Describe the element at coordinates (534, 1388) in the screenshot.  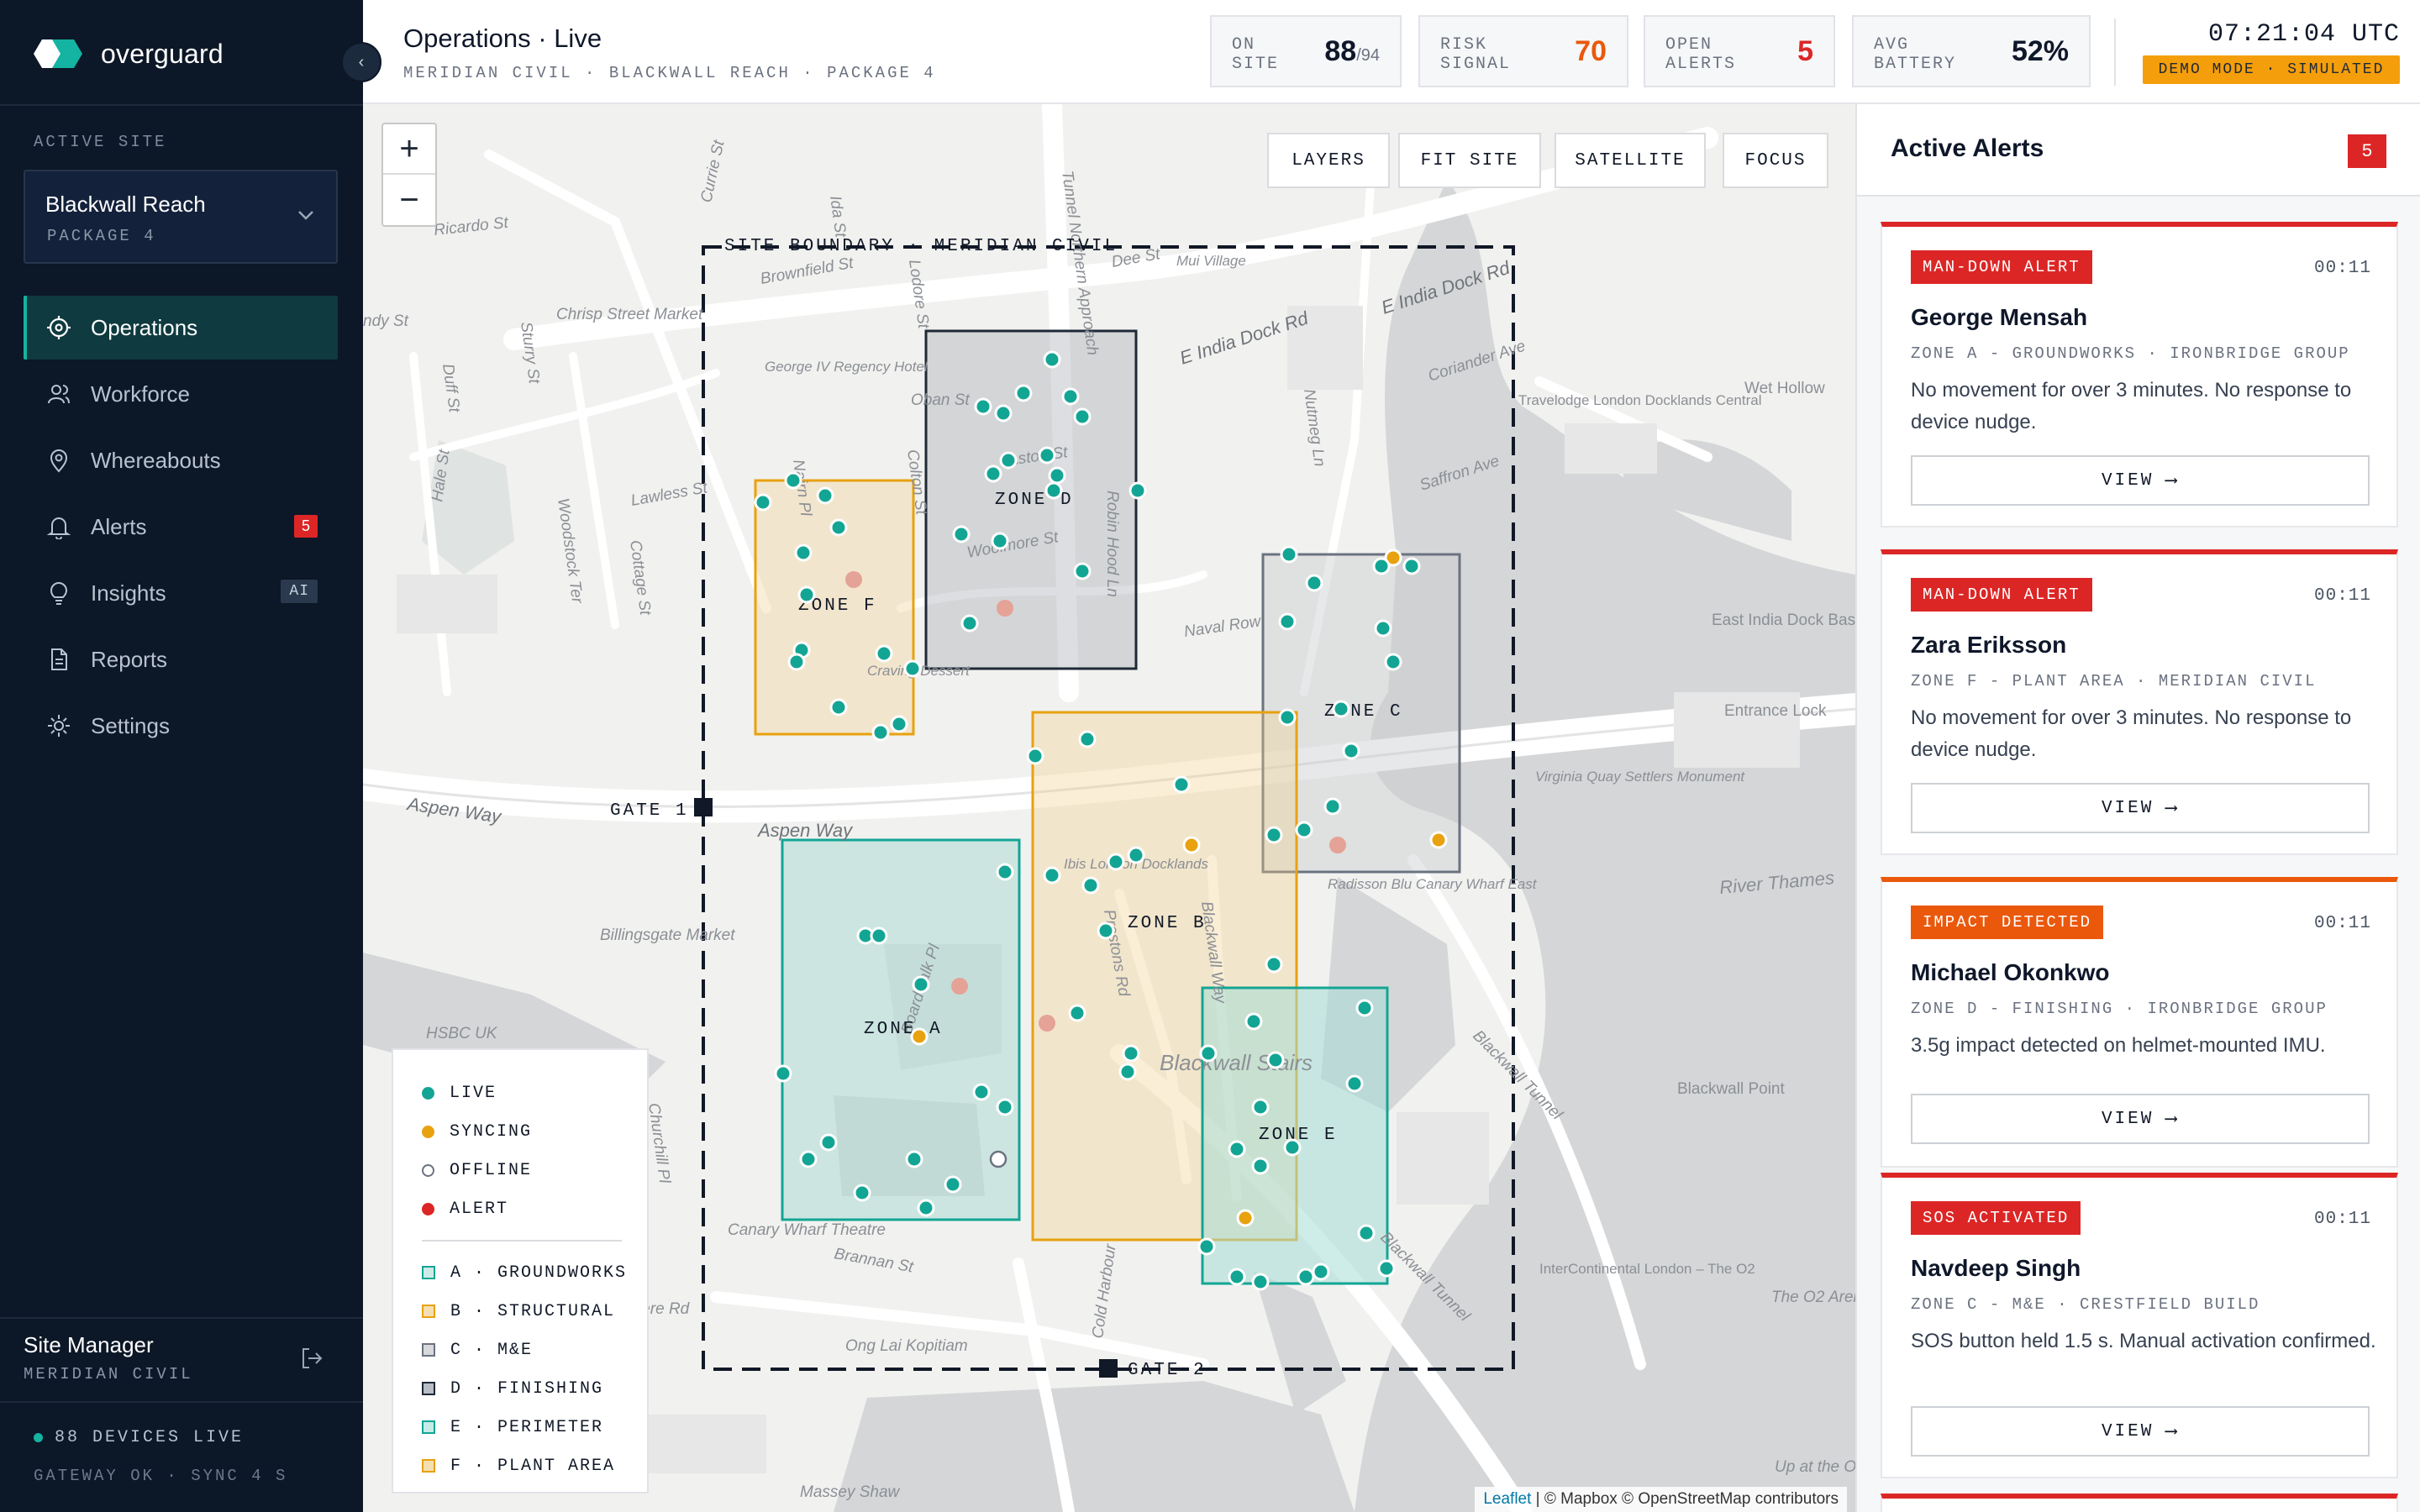
I see `legend-item-zone-d: D · FINISHING` at that location.